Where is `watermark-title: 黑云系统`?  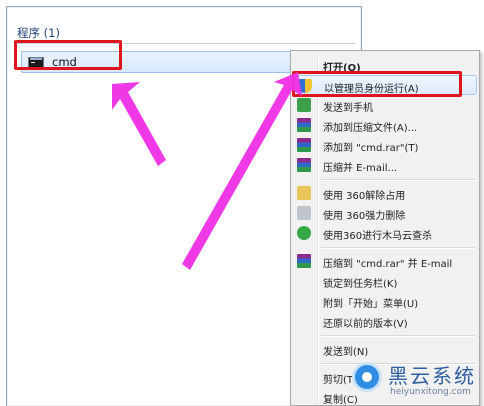 watermark-title: 黑云系统 is located at coordinates (432, 376).